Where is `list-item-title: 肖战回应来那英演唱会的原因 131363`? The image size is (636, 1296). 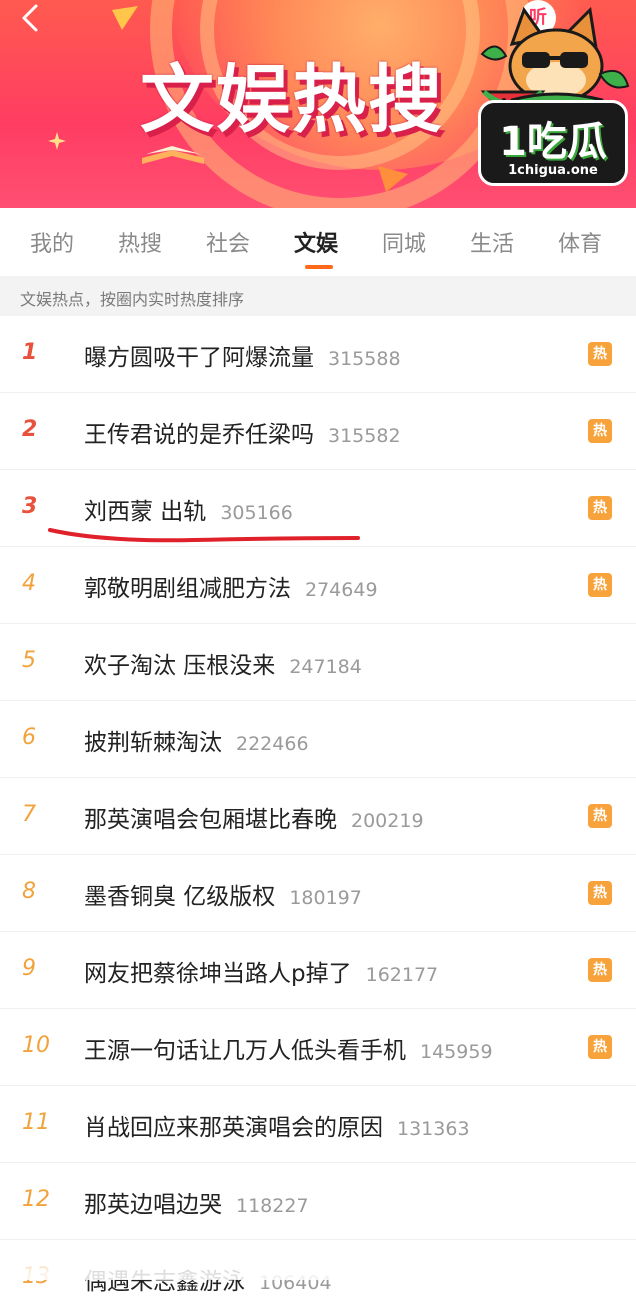
list-item-title: 肖战回应来那英演唱会的原因 131363 is located at coordinates (277, 1125).